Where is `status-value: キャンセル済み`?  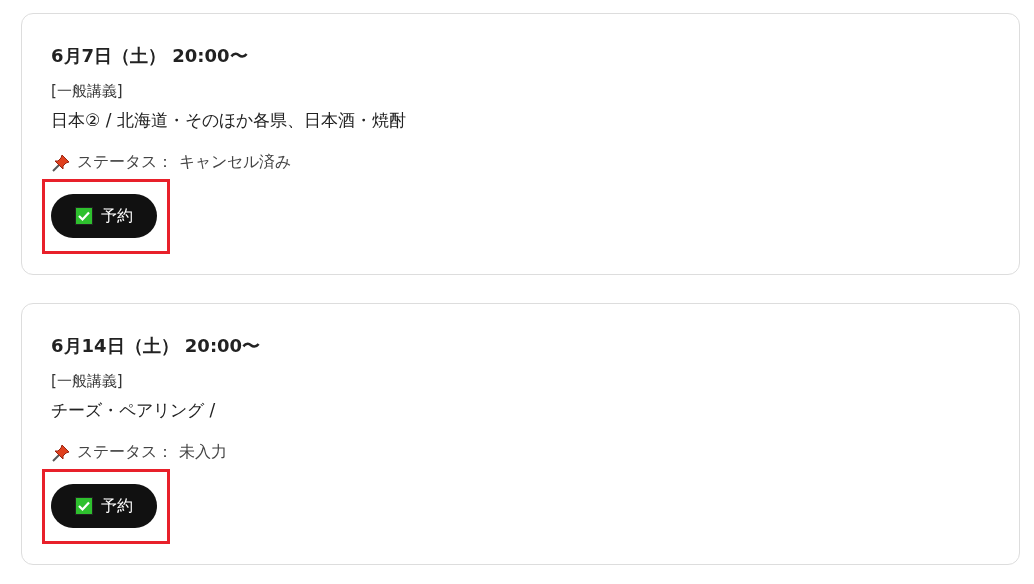
status-value: キャンセル済み is located at coordinates (235, 162).